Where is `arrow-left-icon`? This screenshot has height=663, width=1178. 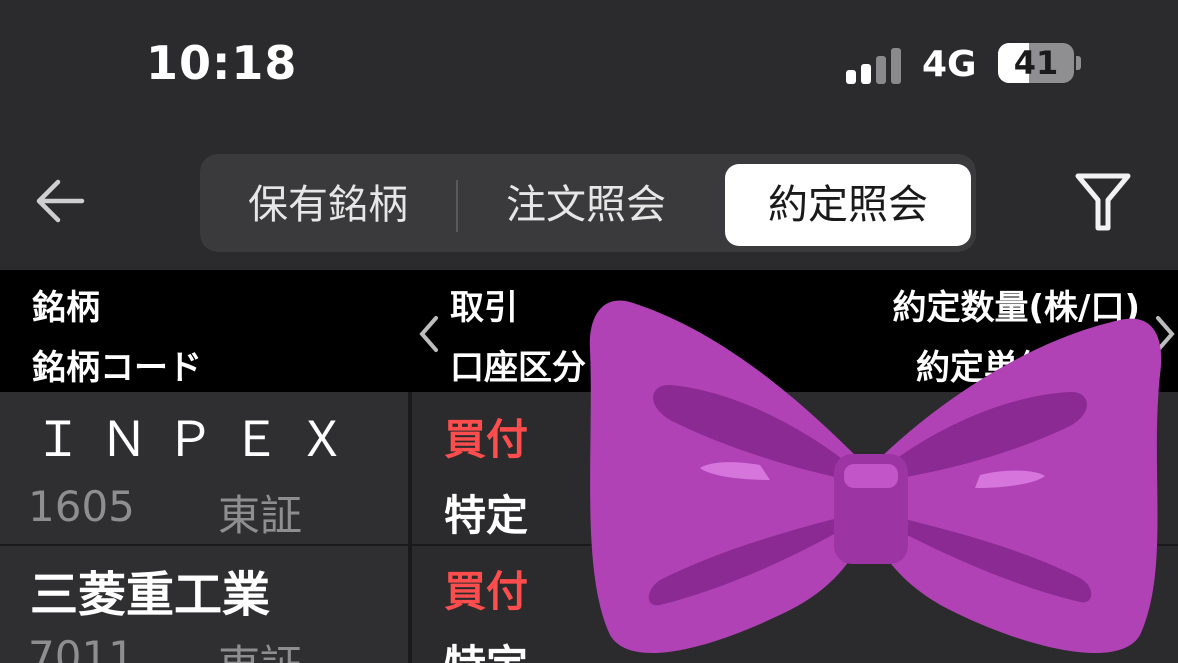 arrow-left-icon is located at coordinates (60, 201).